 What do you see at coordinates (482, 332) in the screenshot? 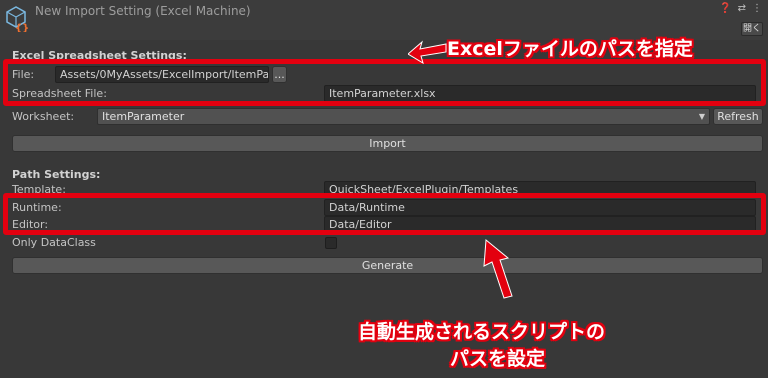
I see `script-path-callout-line1: 自動生成されるスクリプトの` at bounding box center [482, 332].